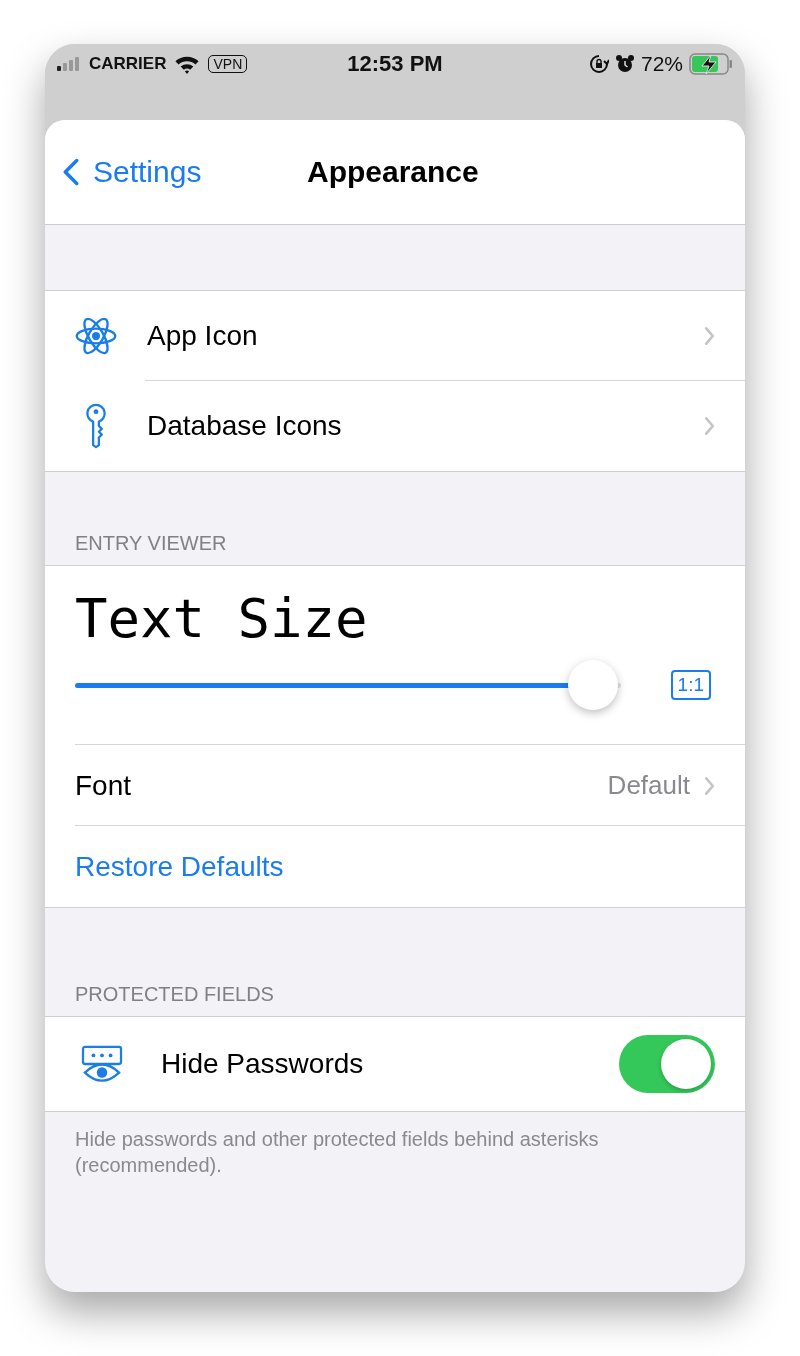  What do you see at coordinates (102, 1064) in the screenshot?
I see `hidden-eye-icon` at bounding box center [102, 1064].